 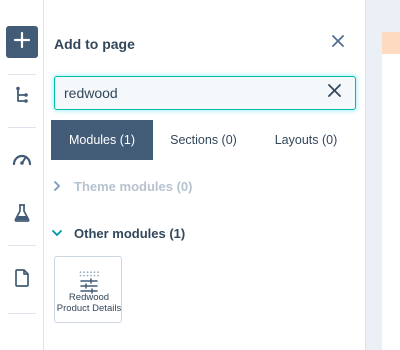 I want to click on flask-icon, so click(x=22, y=215).